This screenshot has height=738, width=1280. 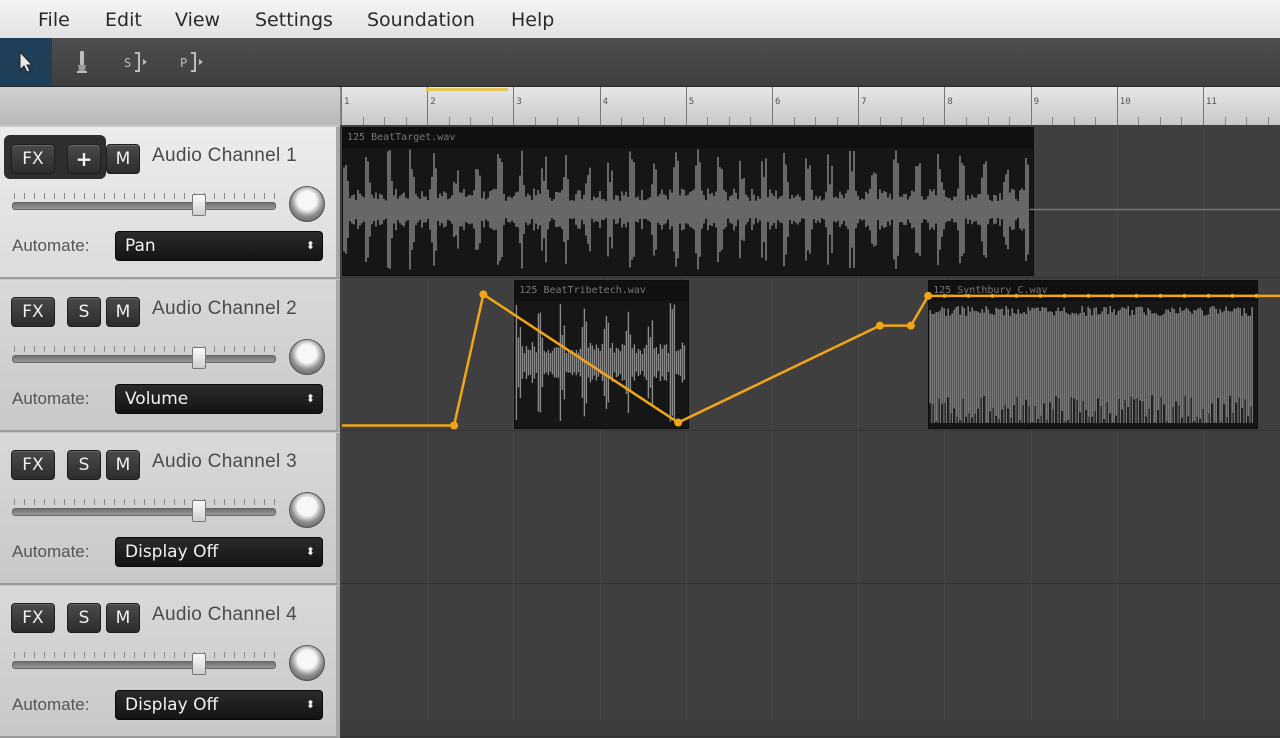 I want to click on ruler-bar-number: 7, so click(x=864, y=102).